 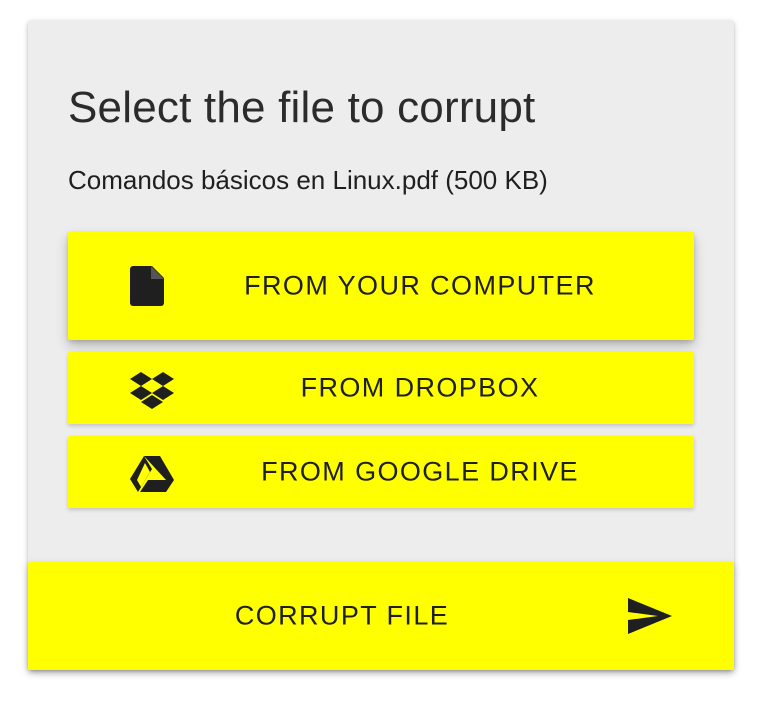 What do you see at coordinates (308, 180) in the screenshot?
I see `selected-file-name: Comandos básicos en Linux.pdf (500 KB)` at bounding box center [308, 180].